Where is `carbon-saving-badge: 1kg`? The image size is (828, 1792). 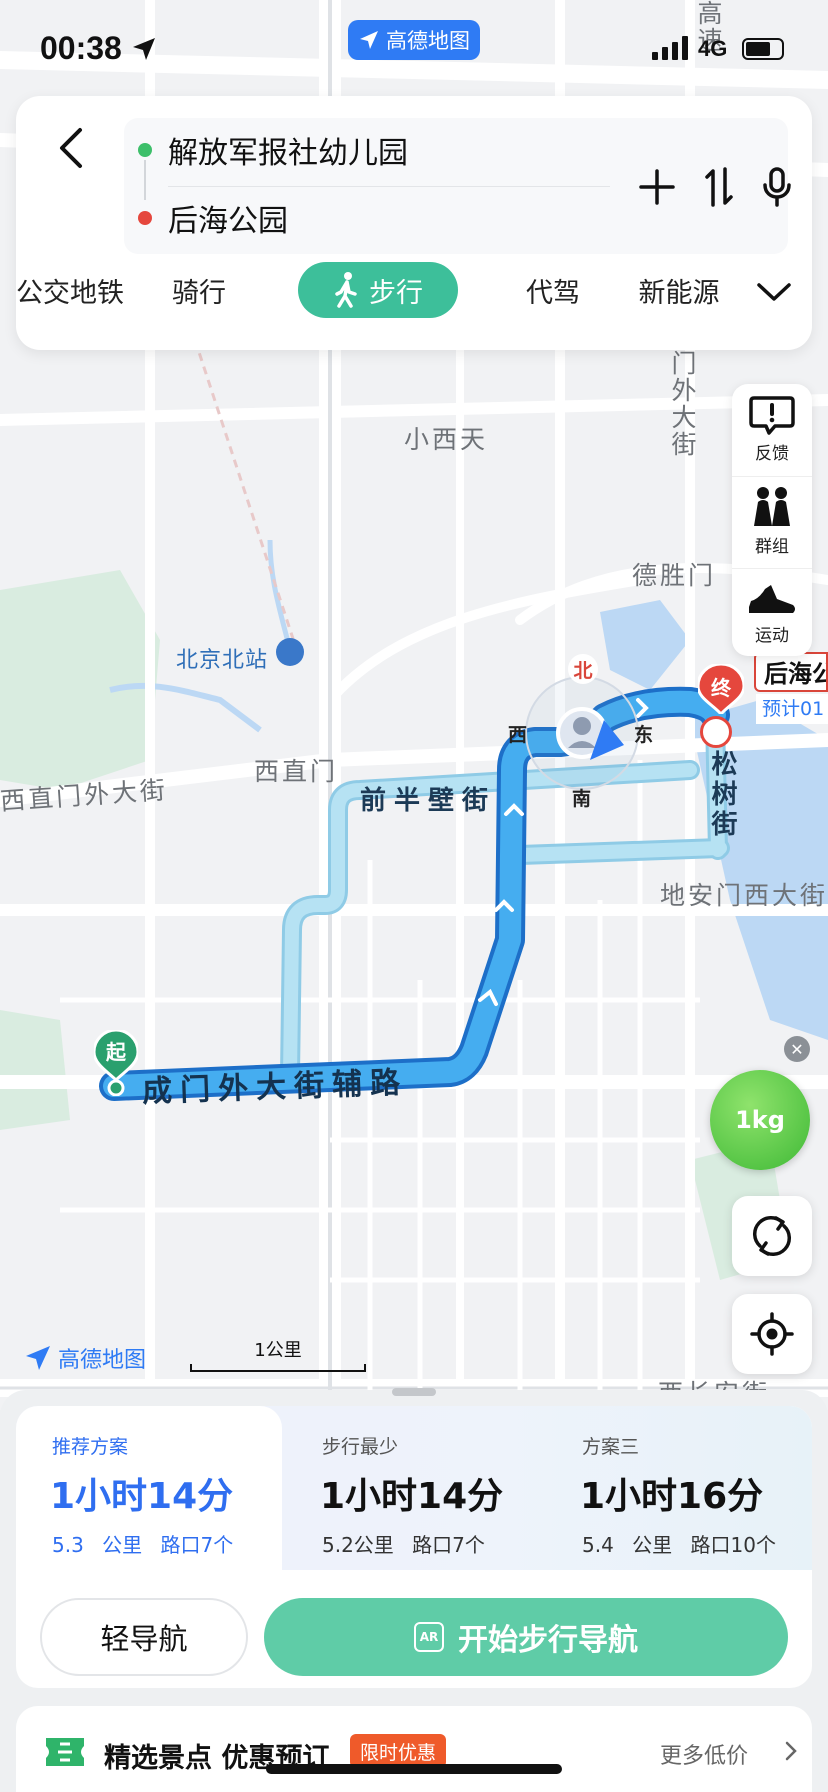
carbon-saving-badge: 1kg is located at coordinates (760, 1120).